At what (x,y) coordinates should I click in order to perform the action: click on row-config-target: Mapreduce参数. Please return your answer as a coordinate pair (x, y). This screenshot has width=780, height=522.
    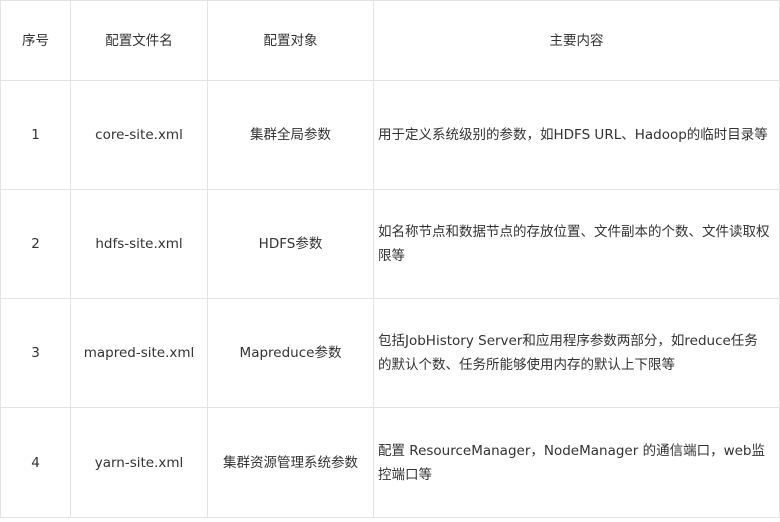
    Looking at the image, I should click on (290, 353).